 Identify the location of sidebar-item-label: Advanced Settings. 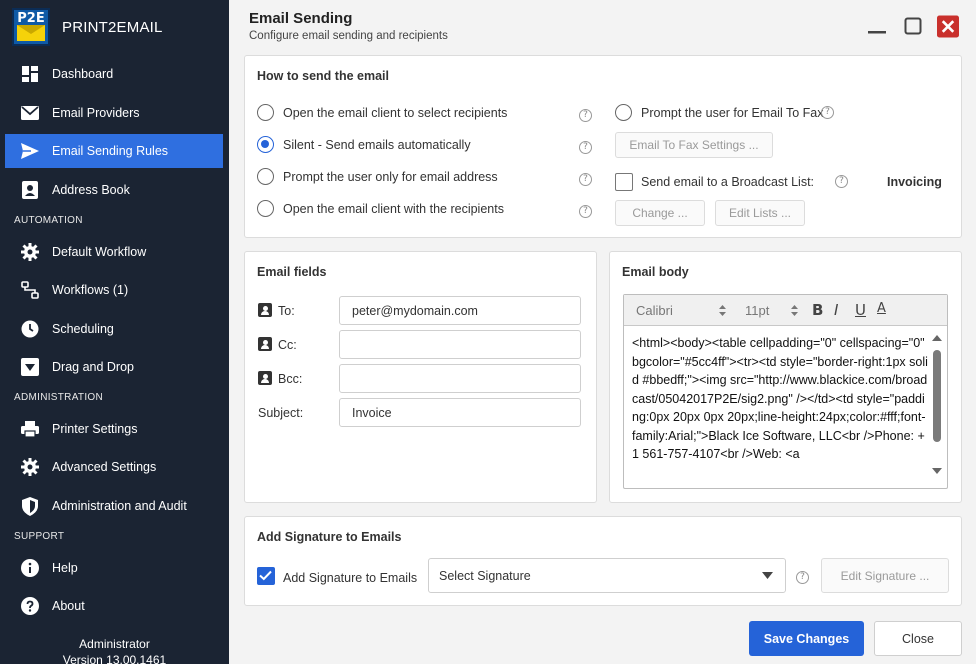
(104, 467).